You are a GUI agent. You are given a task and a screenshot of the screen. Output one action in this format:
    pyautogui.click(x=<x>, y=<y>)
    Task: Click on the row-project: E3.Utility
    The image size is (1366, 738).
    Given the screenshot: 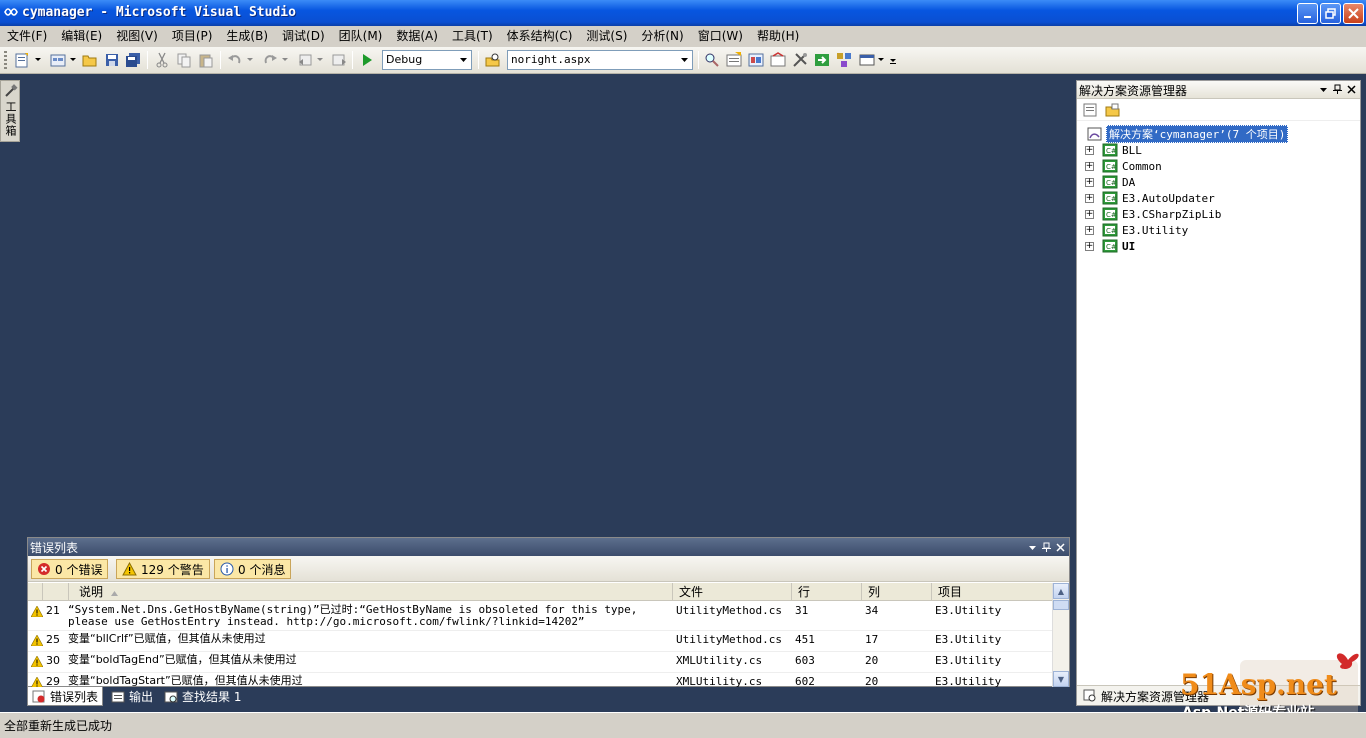 What is the action you would take?
    pyautogui.click(x=968, y=639)
    